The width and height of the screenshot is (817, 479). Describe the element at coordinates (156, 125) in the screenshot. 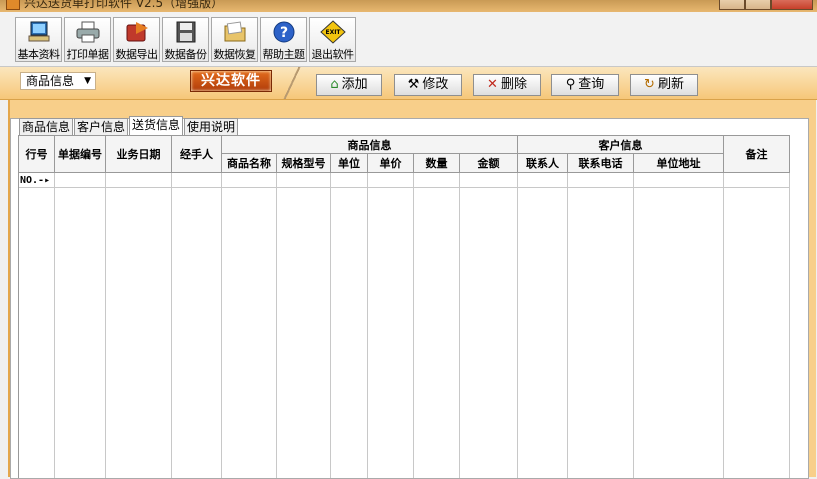

I see `tab-delivery: 送货信息` at that location.